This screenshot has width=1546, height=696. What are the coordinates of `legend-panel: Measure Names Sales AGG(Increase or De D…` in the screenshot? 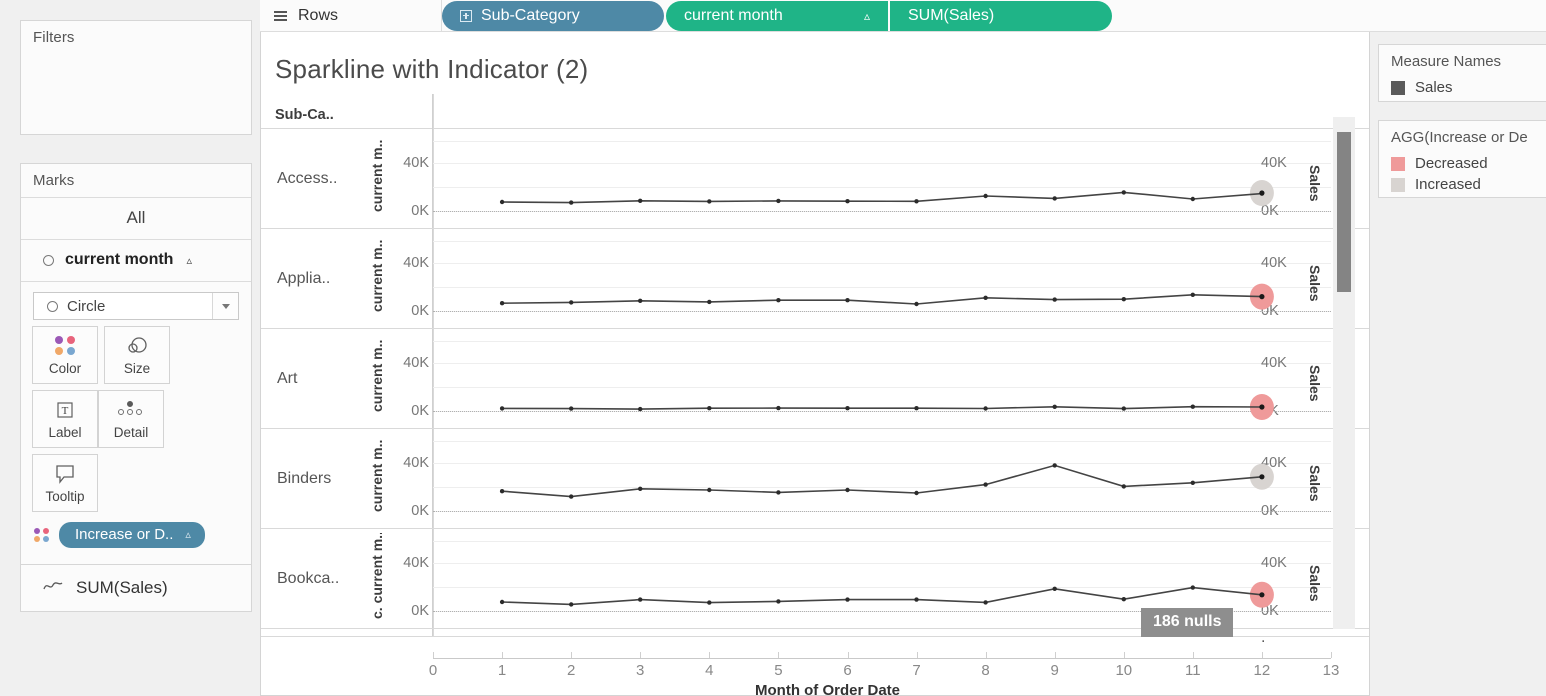 It's located at (1458, 364).